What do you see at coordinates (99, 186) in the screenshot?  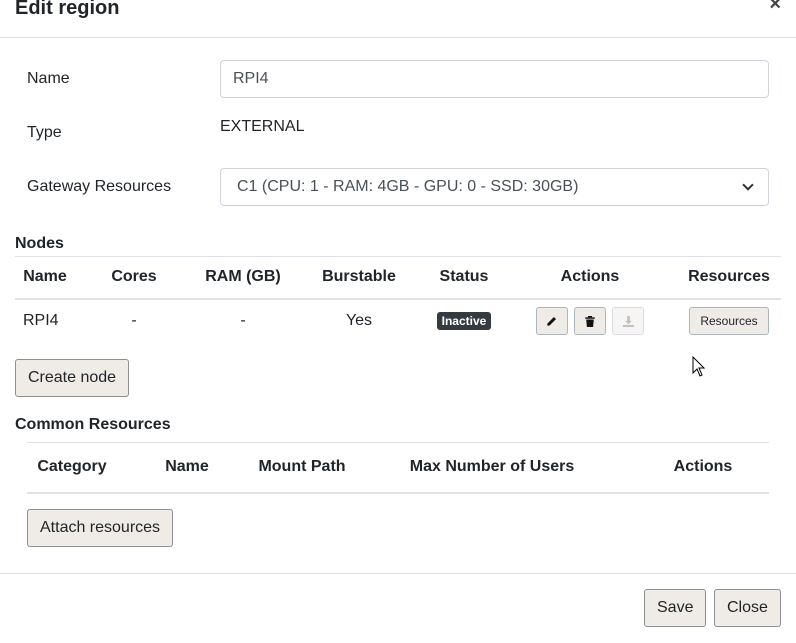 I see `gateway-label: Gateway Resources` at bounding box center [99, 186].